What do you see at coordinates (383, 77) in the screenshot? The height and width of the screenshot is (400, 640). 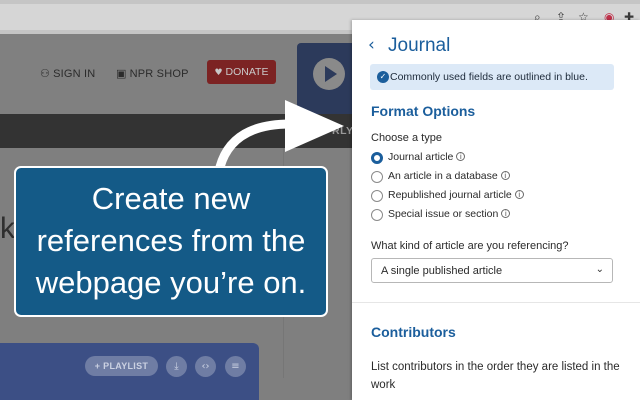 I see `check-circle-icon: ✓` at bounding box center [383, 77].